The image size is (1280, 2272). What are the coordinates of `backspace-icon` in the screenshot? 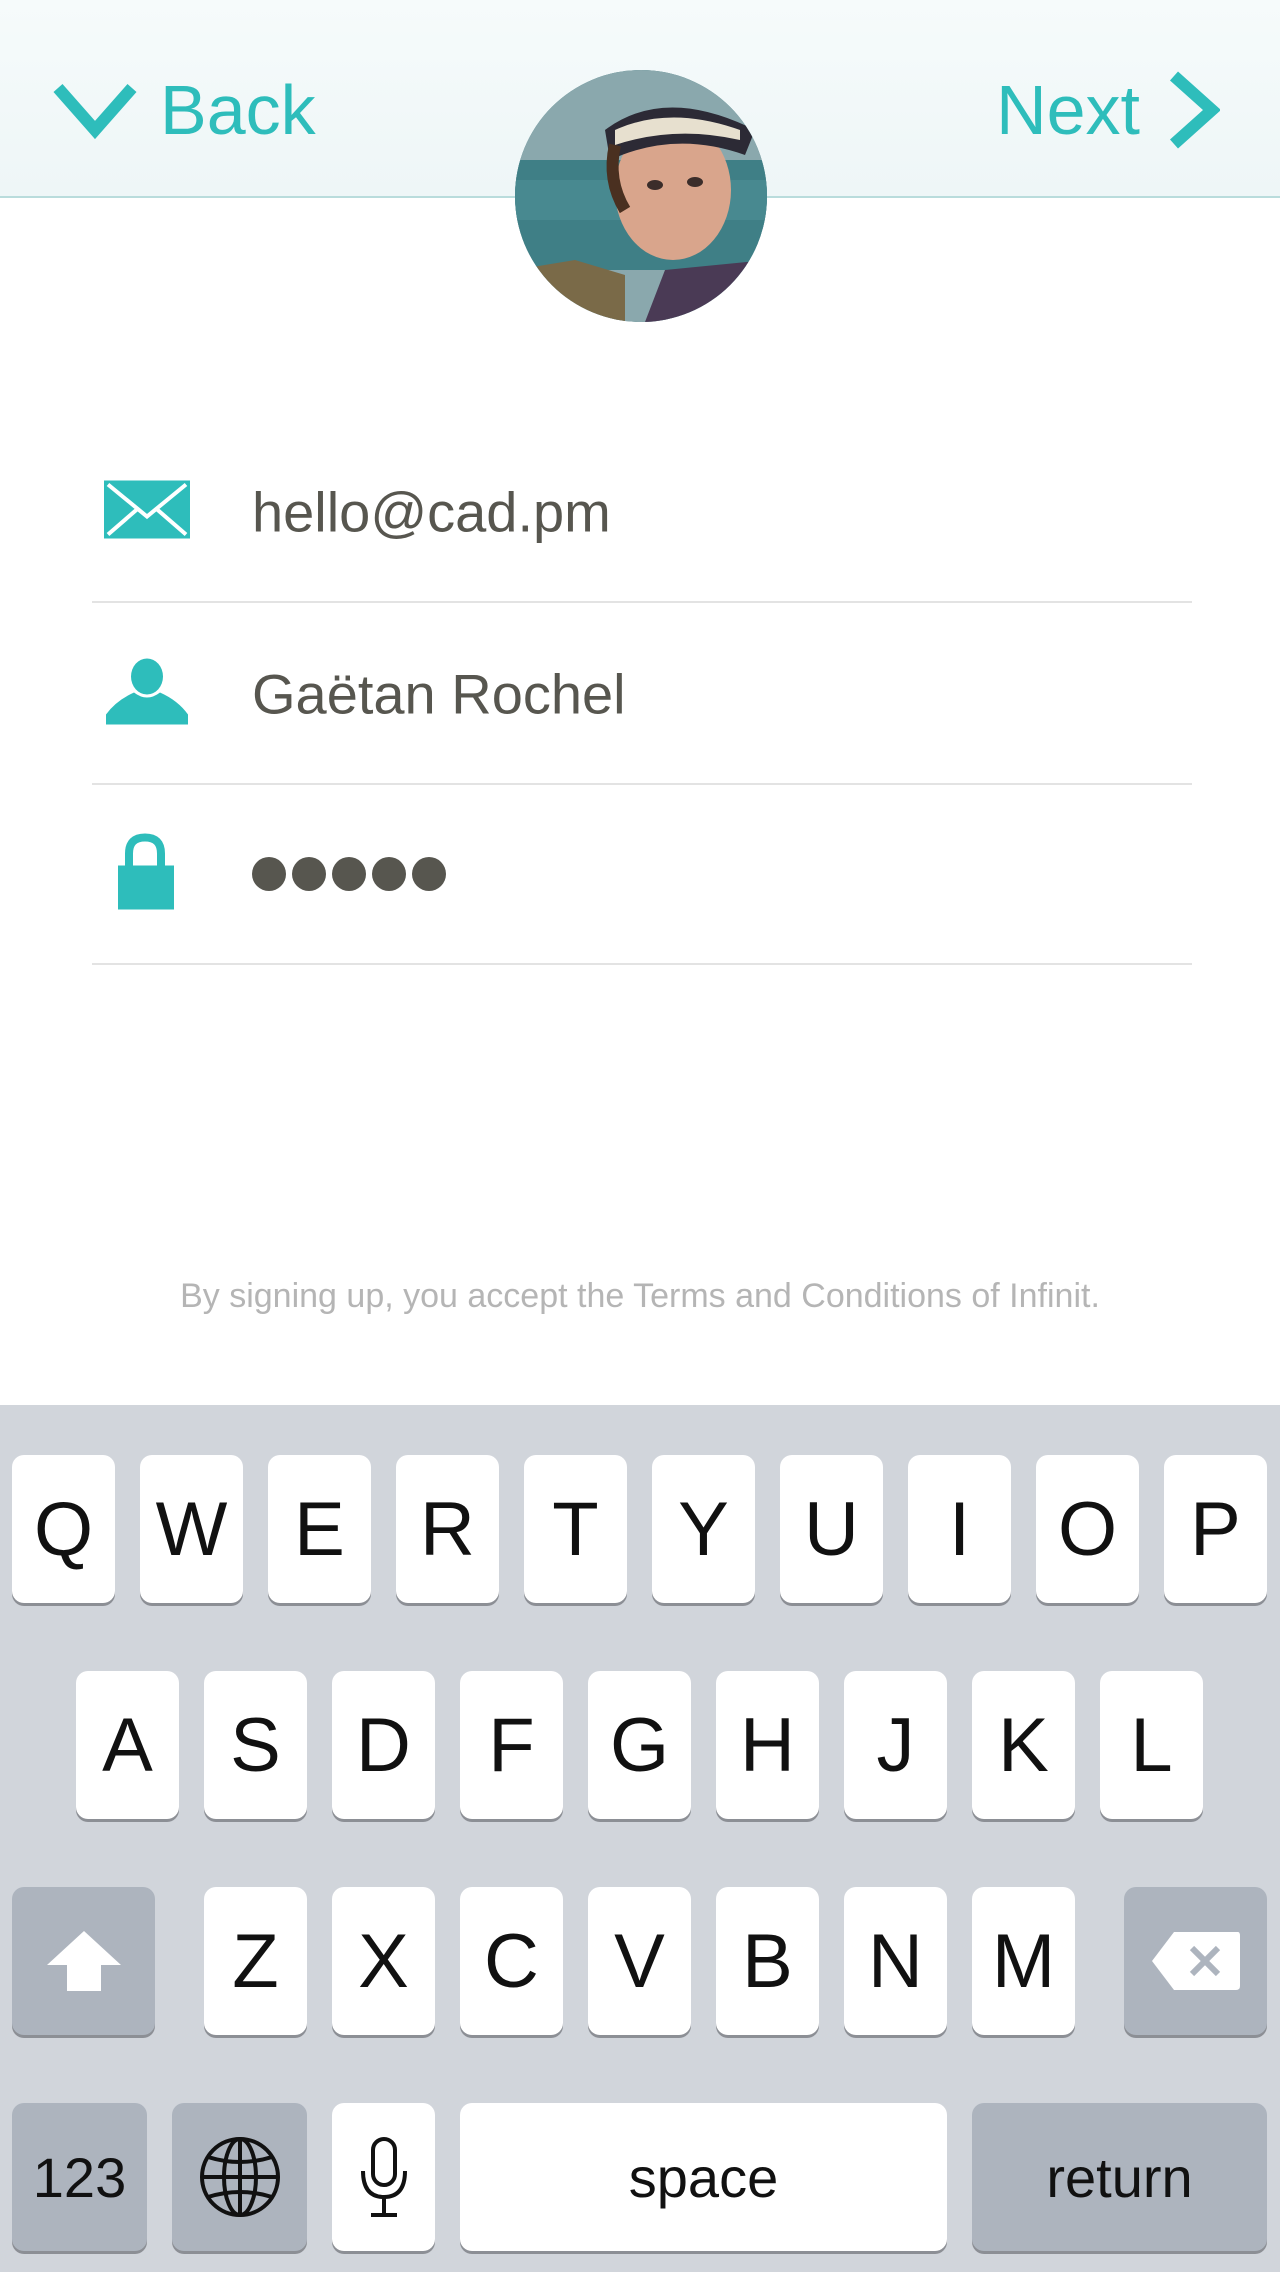 It's located at (1195, 1961).